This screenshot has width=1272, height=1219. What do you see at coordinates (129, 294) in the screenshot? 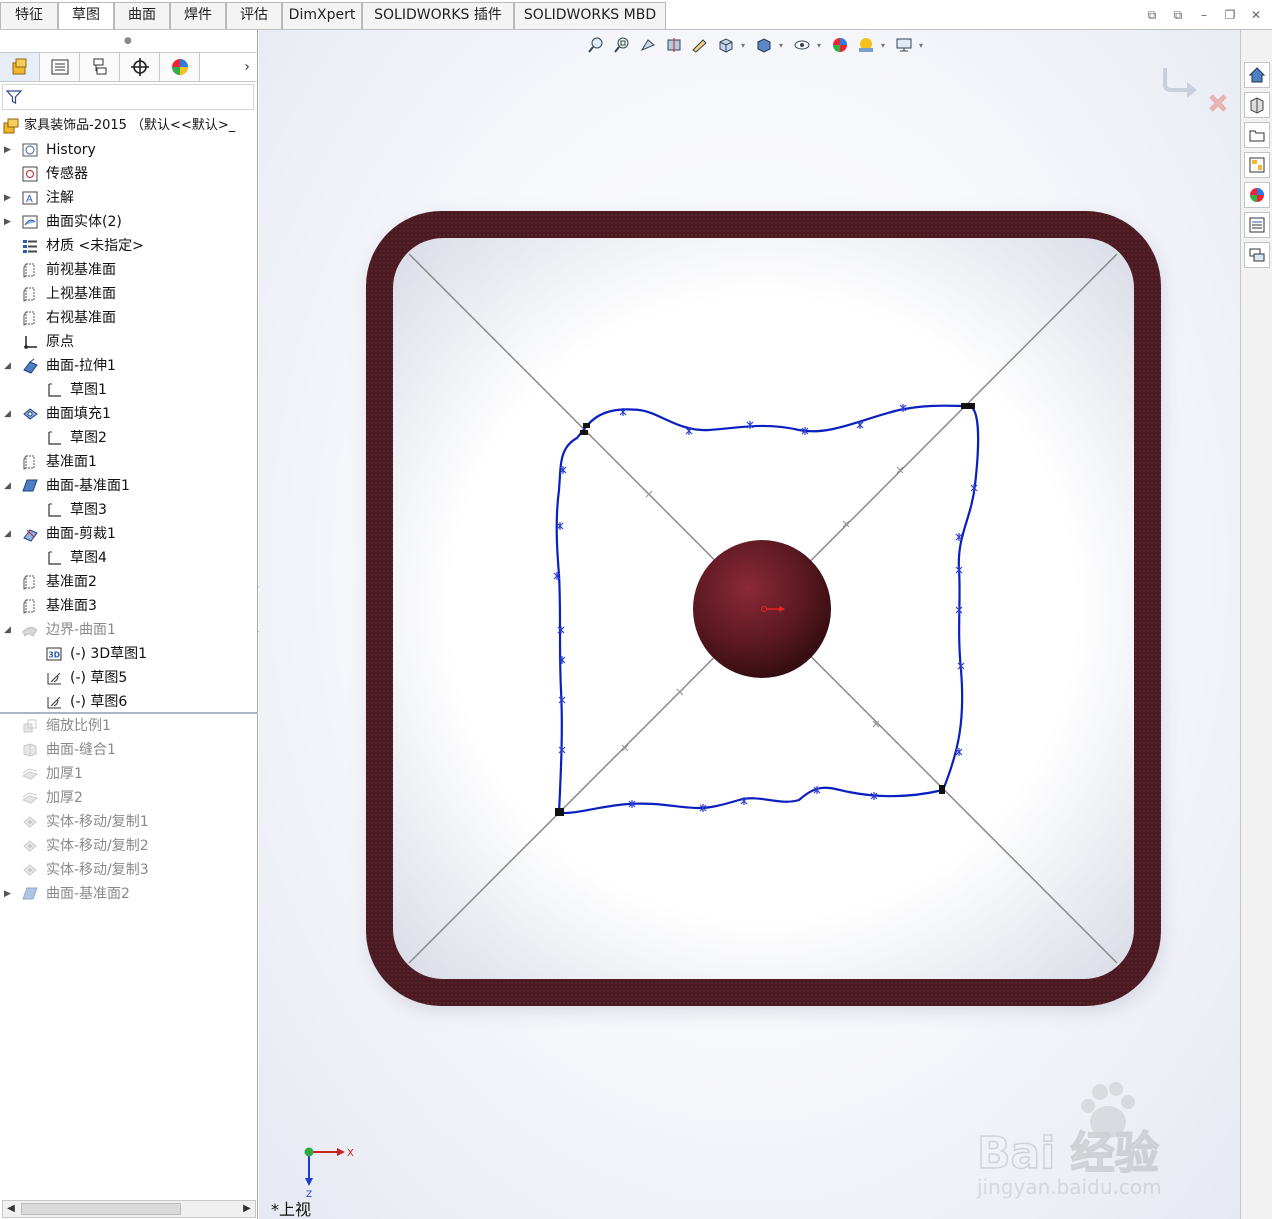
I see `tree-item: 上视基准面` at bounding box center [129, 294].